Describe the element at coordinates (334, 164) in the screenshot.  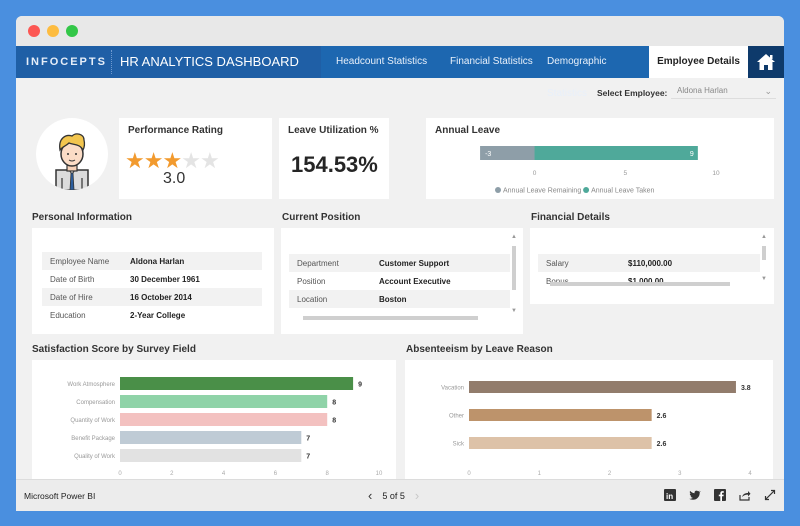
I see `leave-utilization-value: 154.53%` at that location.